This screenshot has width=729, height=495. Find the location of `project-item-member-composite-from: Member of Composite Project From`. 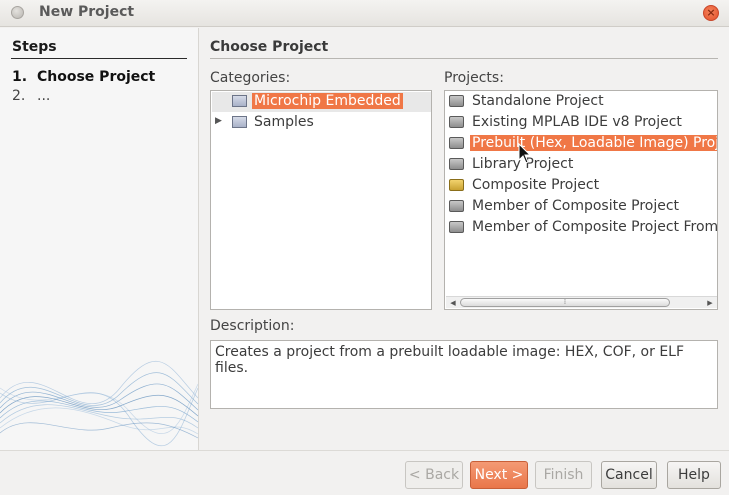

project-item-member-composite-from: Member of Composite Project From is located at coordinates (581, 228).